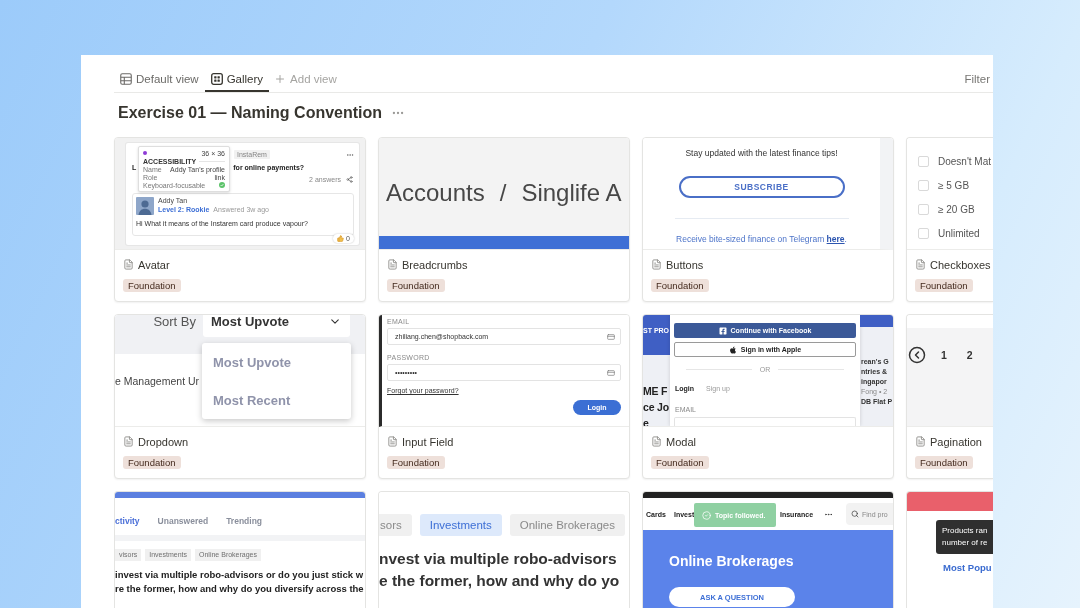 The image size is (1080, 608). What do you see at coordinates (732, 349) in the screenshot?
I see `apple-icon` at bounding box center [732, 349].